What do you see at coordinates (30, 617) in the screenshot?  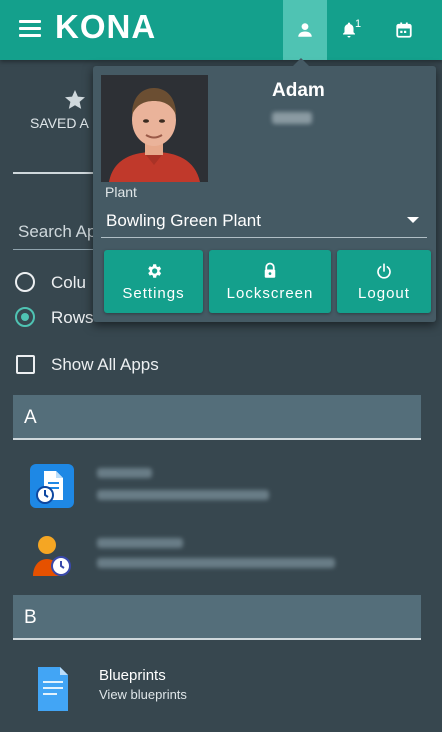 I see `section-letter: B` at bounding box center [30, 617].